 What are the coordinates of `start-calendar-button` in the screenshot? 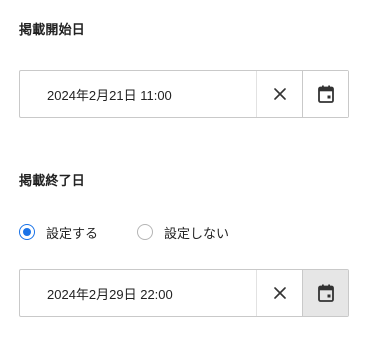 It's located at (325, 94).